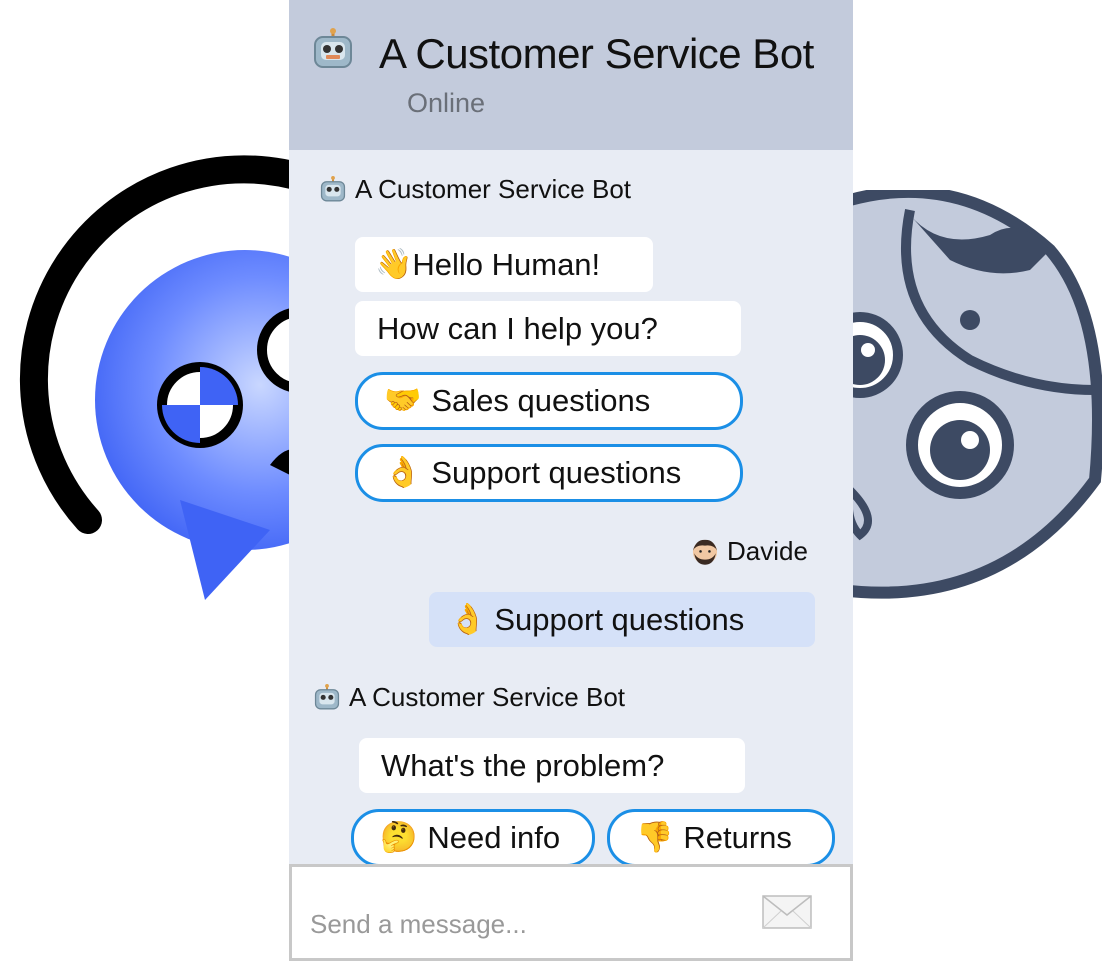 This screenshot has height=961, width=1102. I want to click on quick-reply-sales: 🤝 Sales questions, so click(549, 401).